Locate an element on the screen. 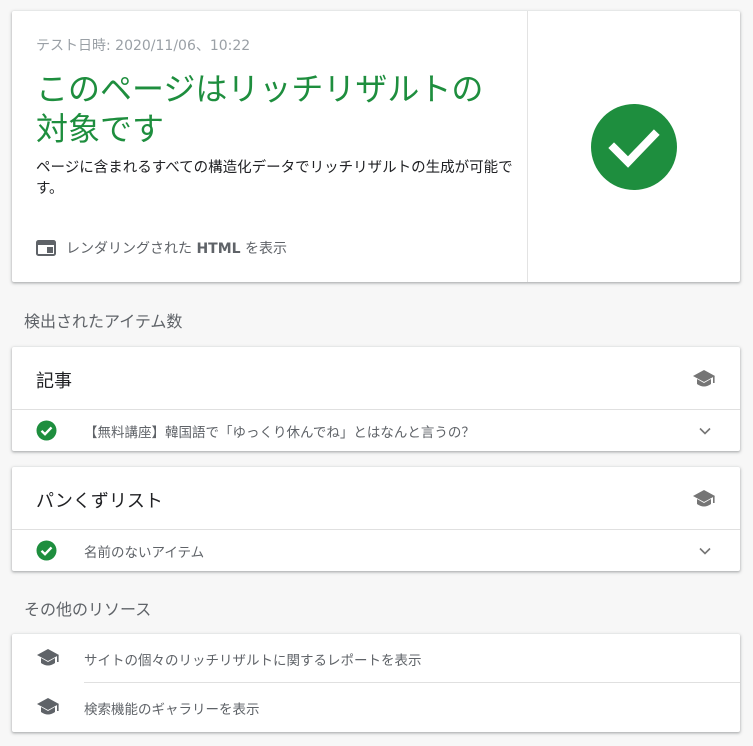  result-status-panel is located at coordinates (633, 146).